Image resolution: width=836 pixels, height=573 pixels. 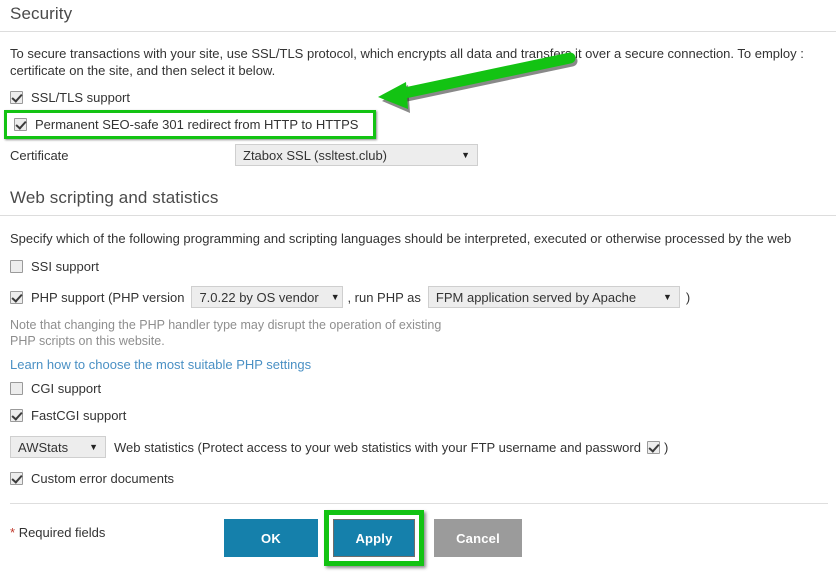 I want to click on cgi-support-checkbox, so click(x=16, y=388).